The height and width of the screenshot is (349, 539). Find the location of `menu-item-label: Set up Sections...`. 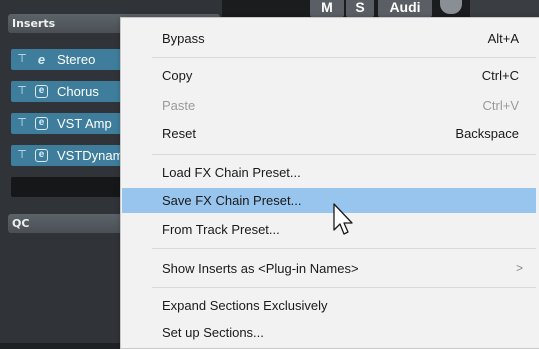

menu-item-label: Set up Sections... is located at coordinates (213, 332).